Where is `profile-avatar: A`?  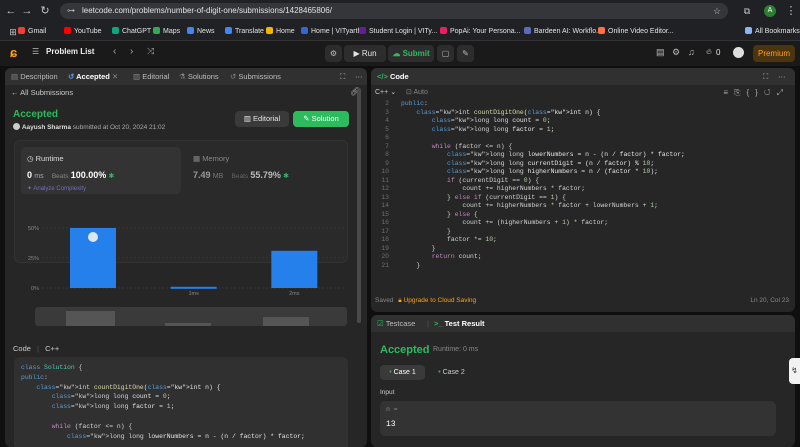
profile-avatar: A is located at coordinates (770, 11).